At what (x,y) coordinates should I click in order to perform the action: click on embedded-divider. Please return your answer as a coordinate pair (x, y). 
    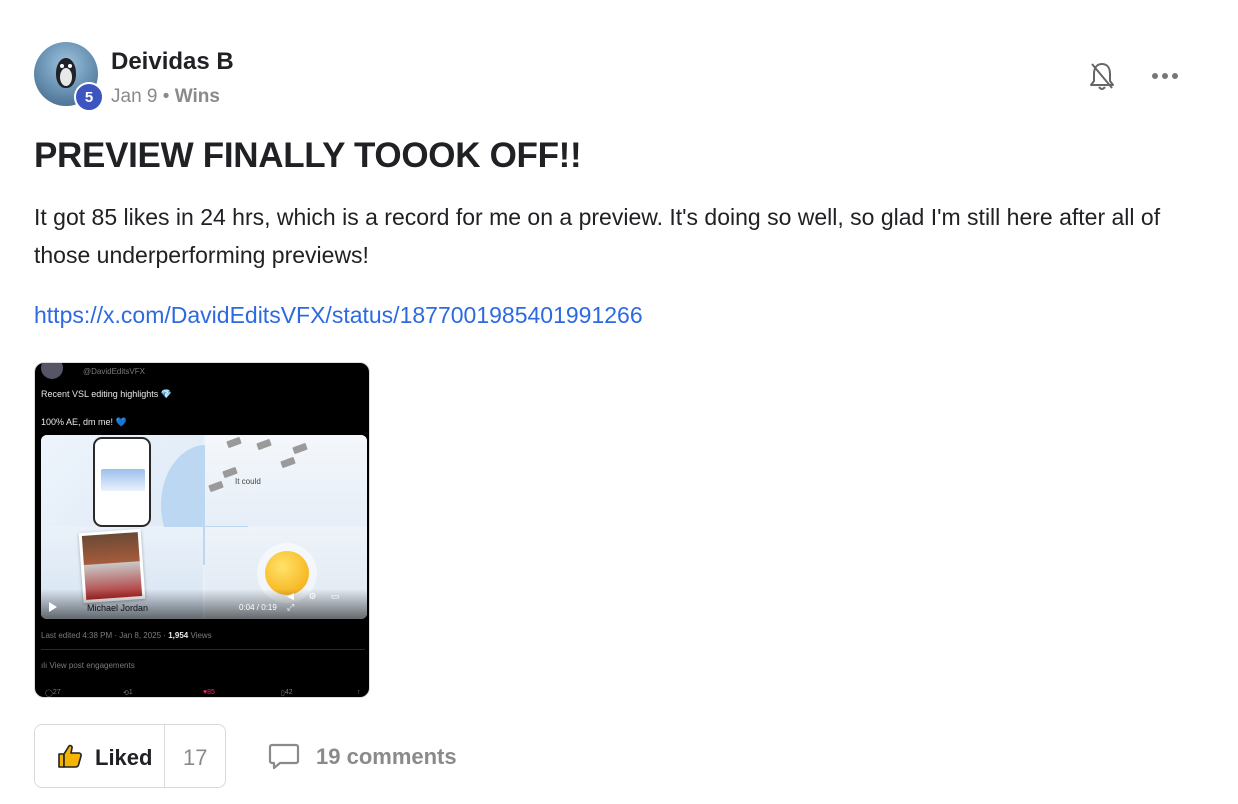
    Looking at the image, I should click on (203, 649).